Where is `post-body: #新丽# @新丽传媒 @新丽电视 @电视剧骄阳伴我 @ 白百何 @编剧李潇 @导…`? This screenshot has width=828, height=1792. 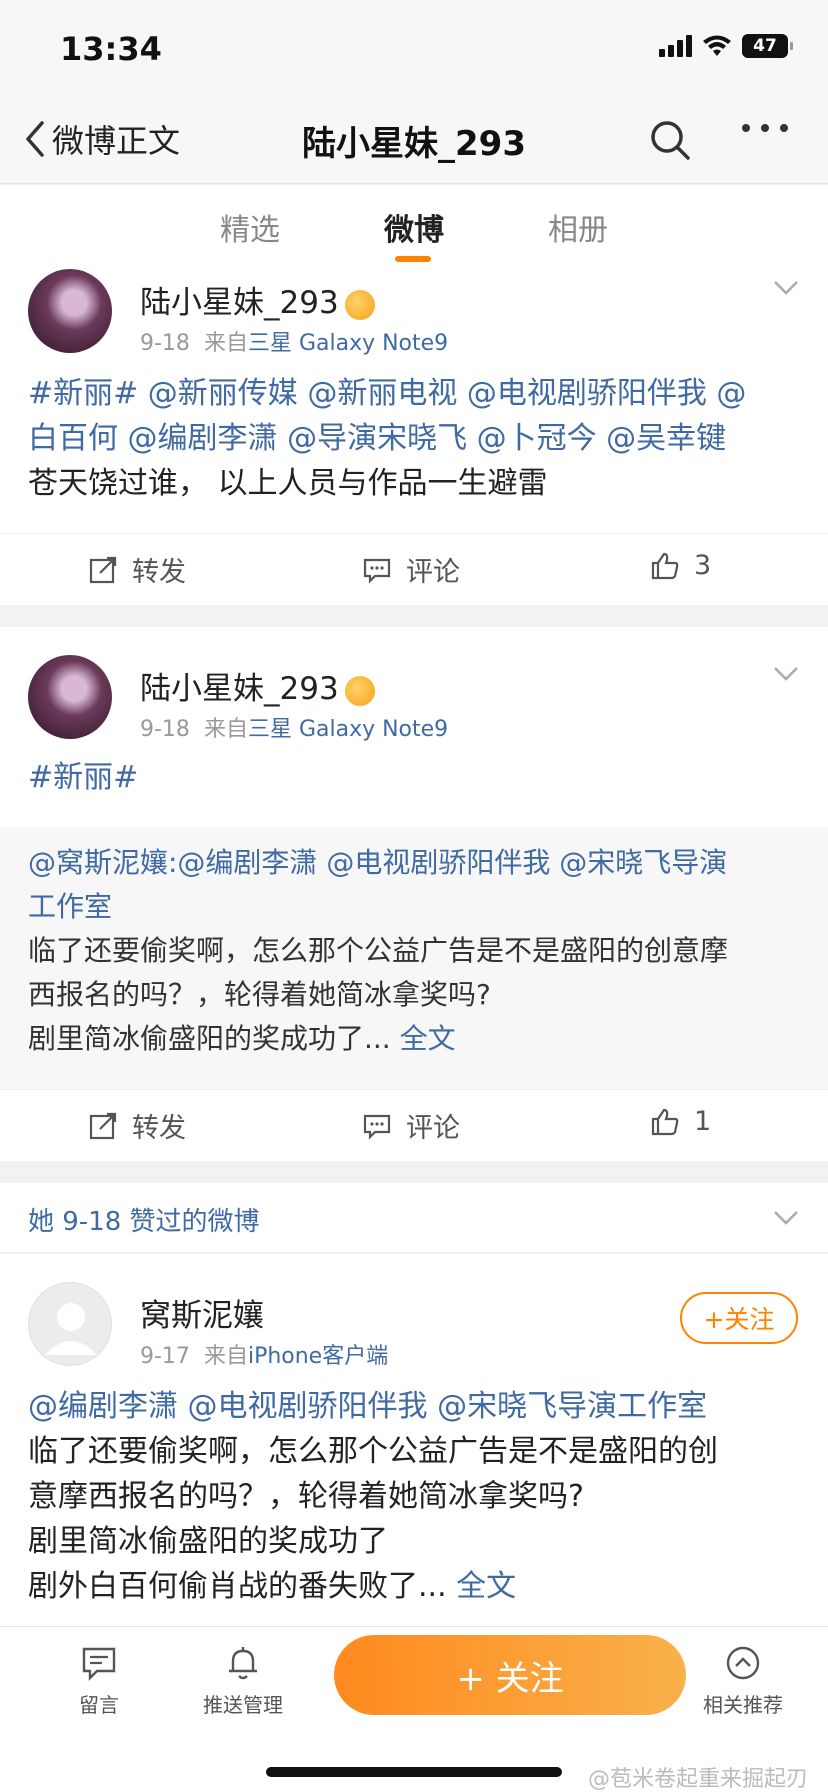 post-body: #新丽# @新丽传媒 @新丽电视 @电视剧骄阳伴我 @ 白百何 @编剧李潇 @导… is located at coordinates (387, 438).